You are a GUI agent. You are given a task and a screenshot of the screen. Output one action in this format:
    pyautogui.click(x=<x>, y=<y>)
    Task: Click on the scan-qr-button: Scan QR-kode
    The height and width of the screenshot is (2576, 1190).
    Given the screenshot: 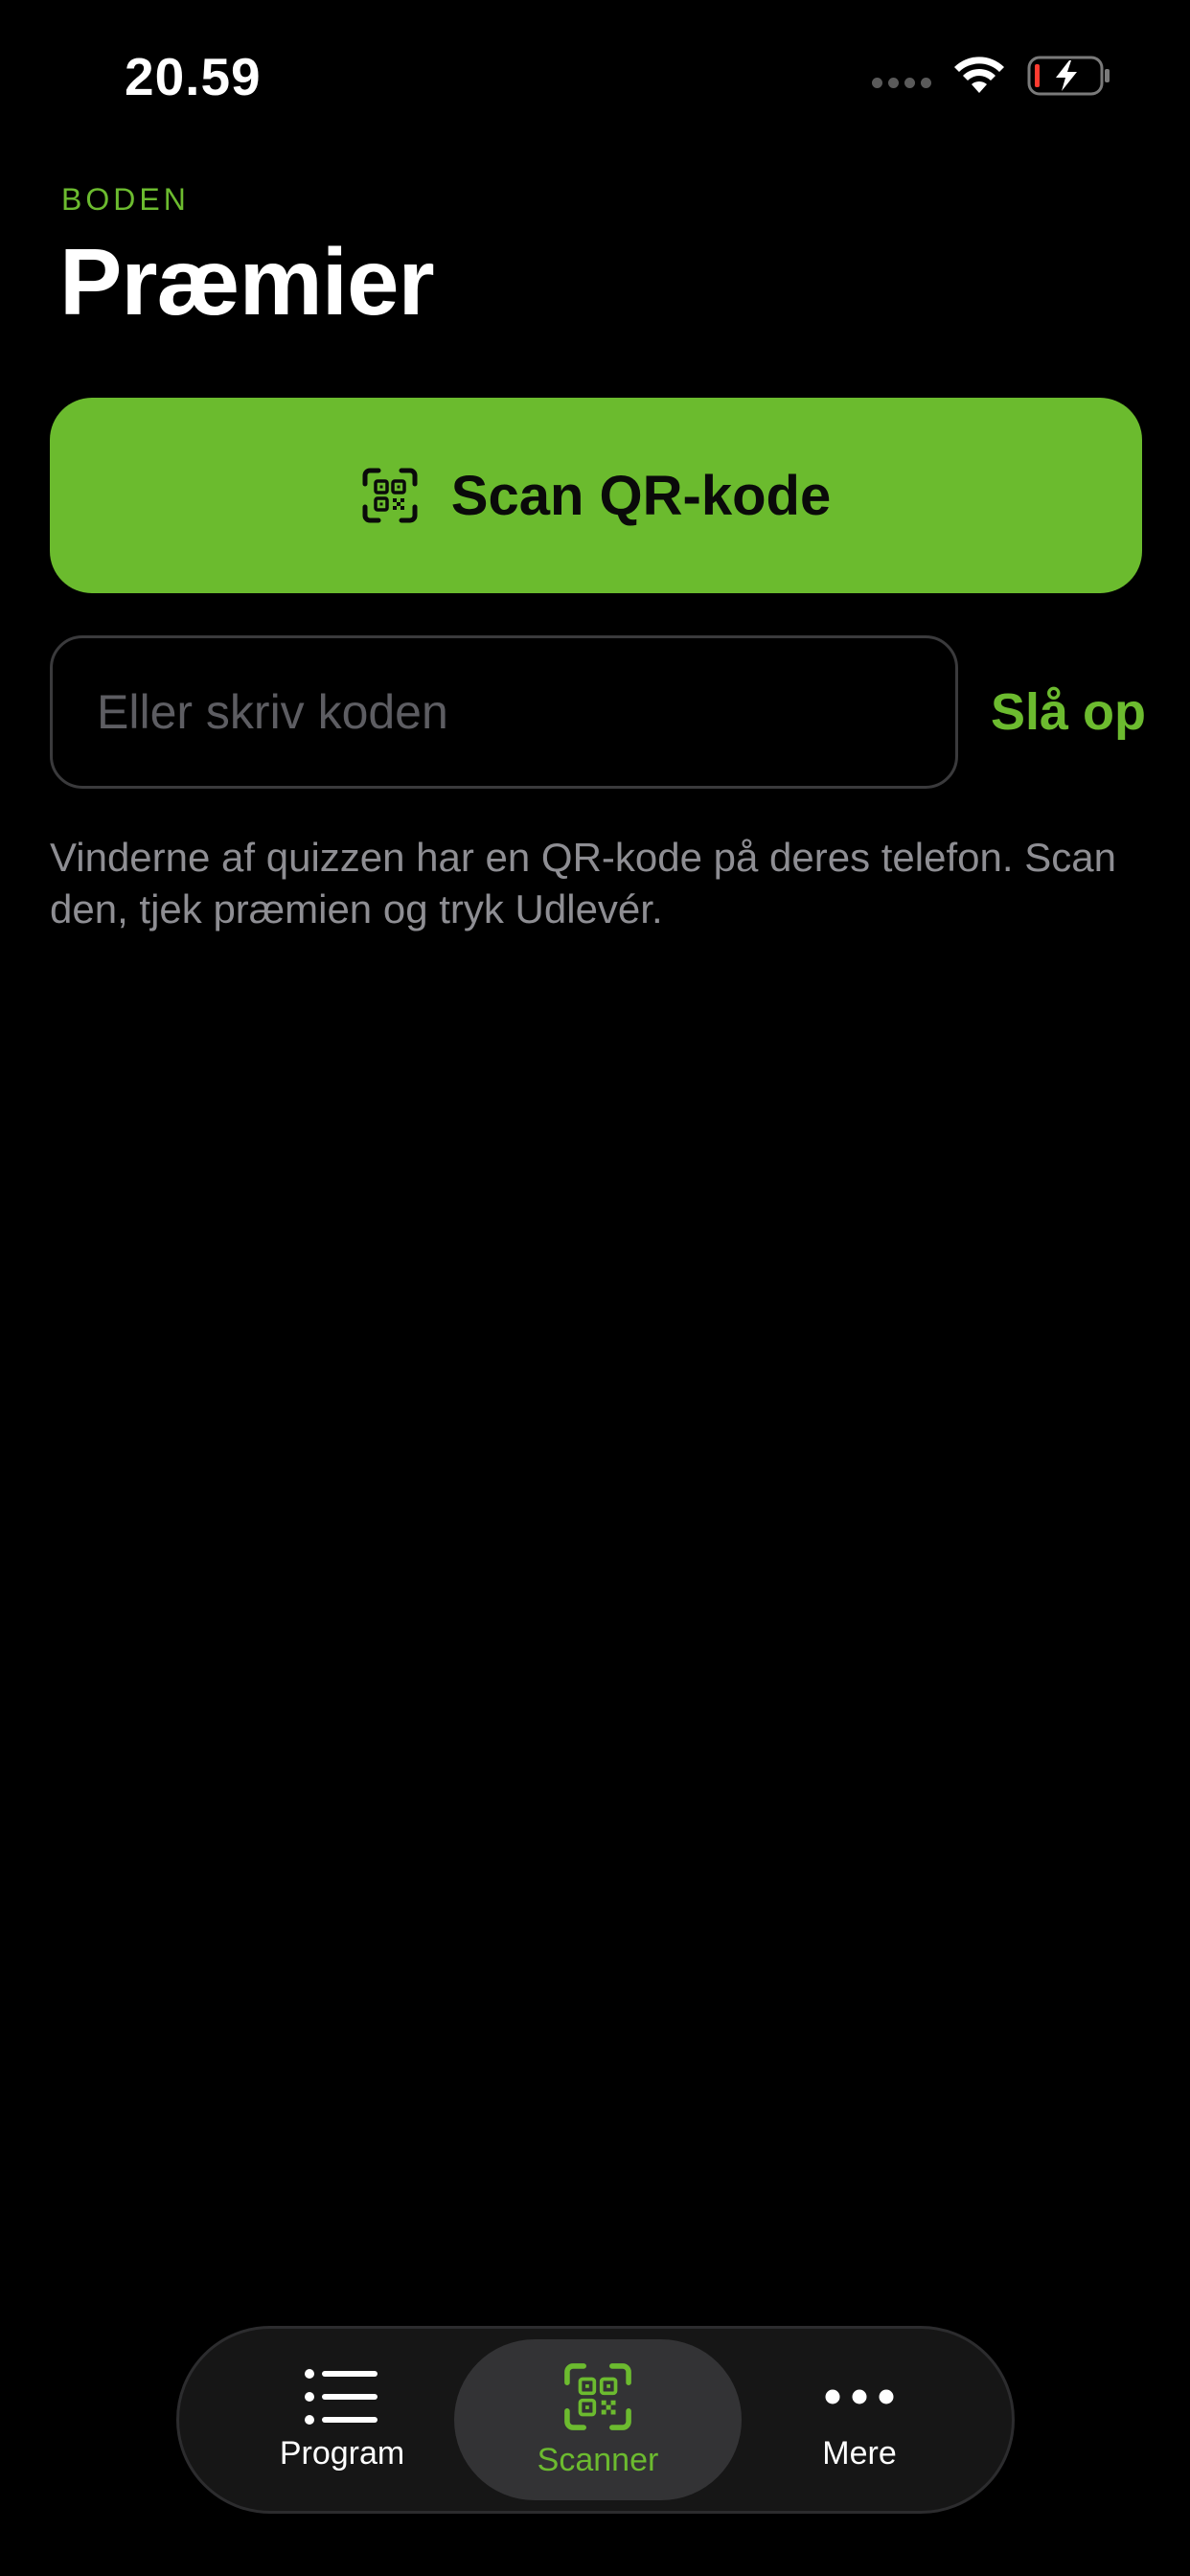 What is the action you would take?
    pyautogui.click(x=596, y=495)
    